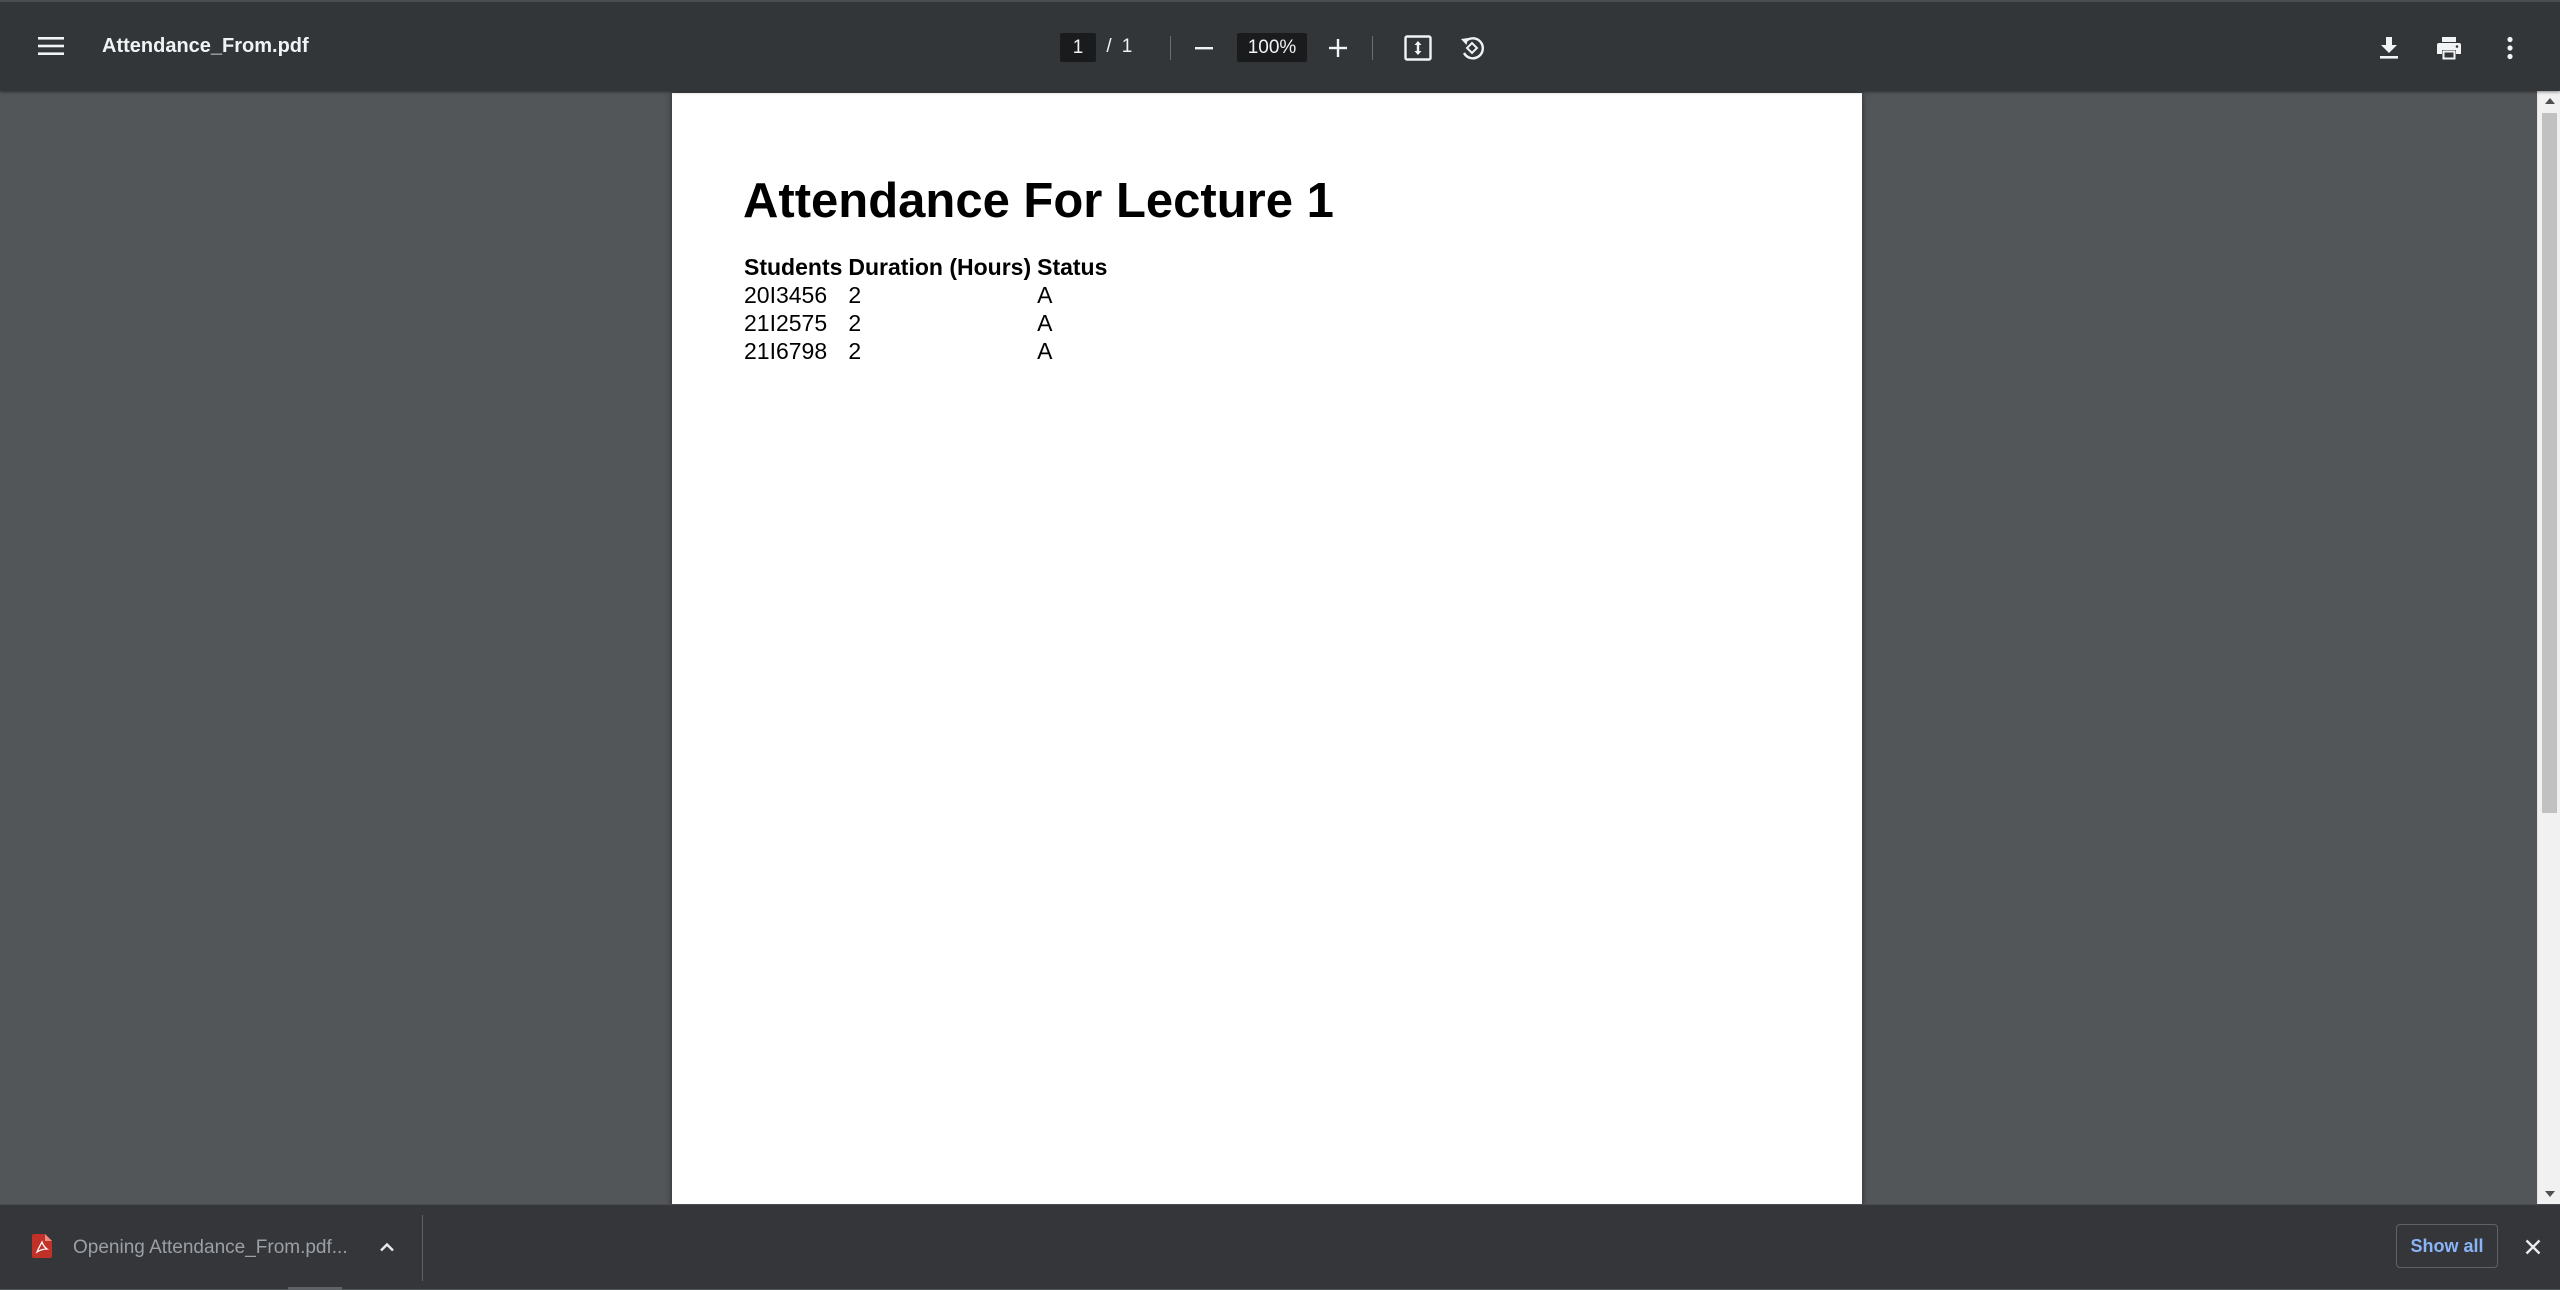 The height and width of the screenshot is (1290, 2560). I want to click on plus-icon, so click(1338, 48).